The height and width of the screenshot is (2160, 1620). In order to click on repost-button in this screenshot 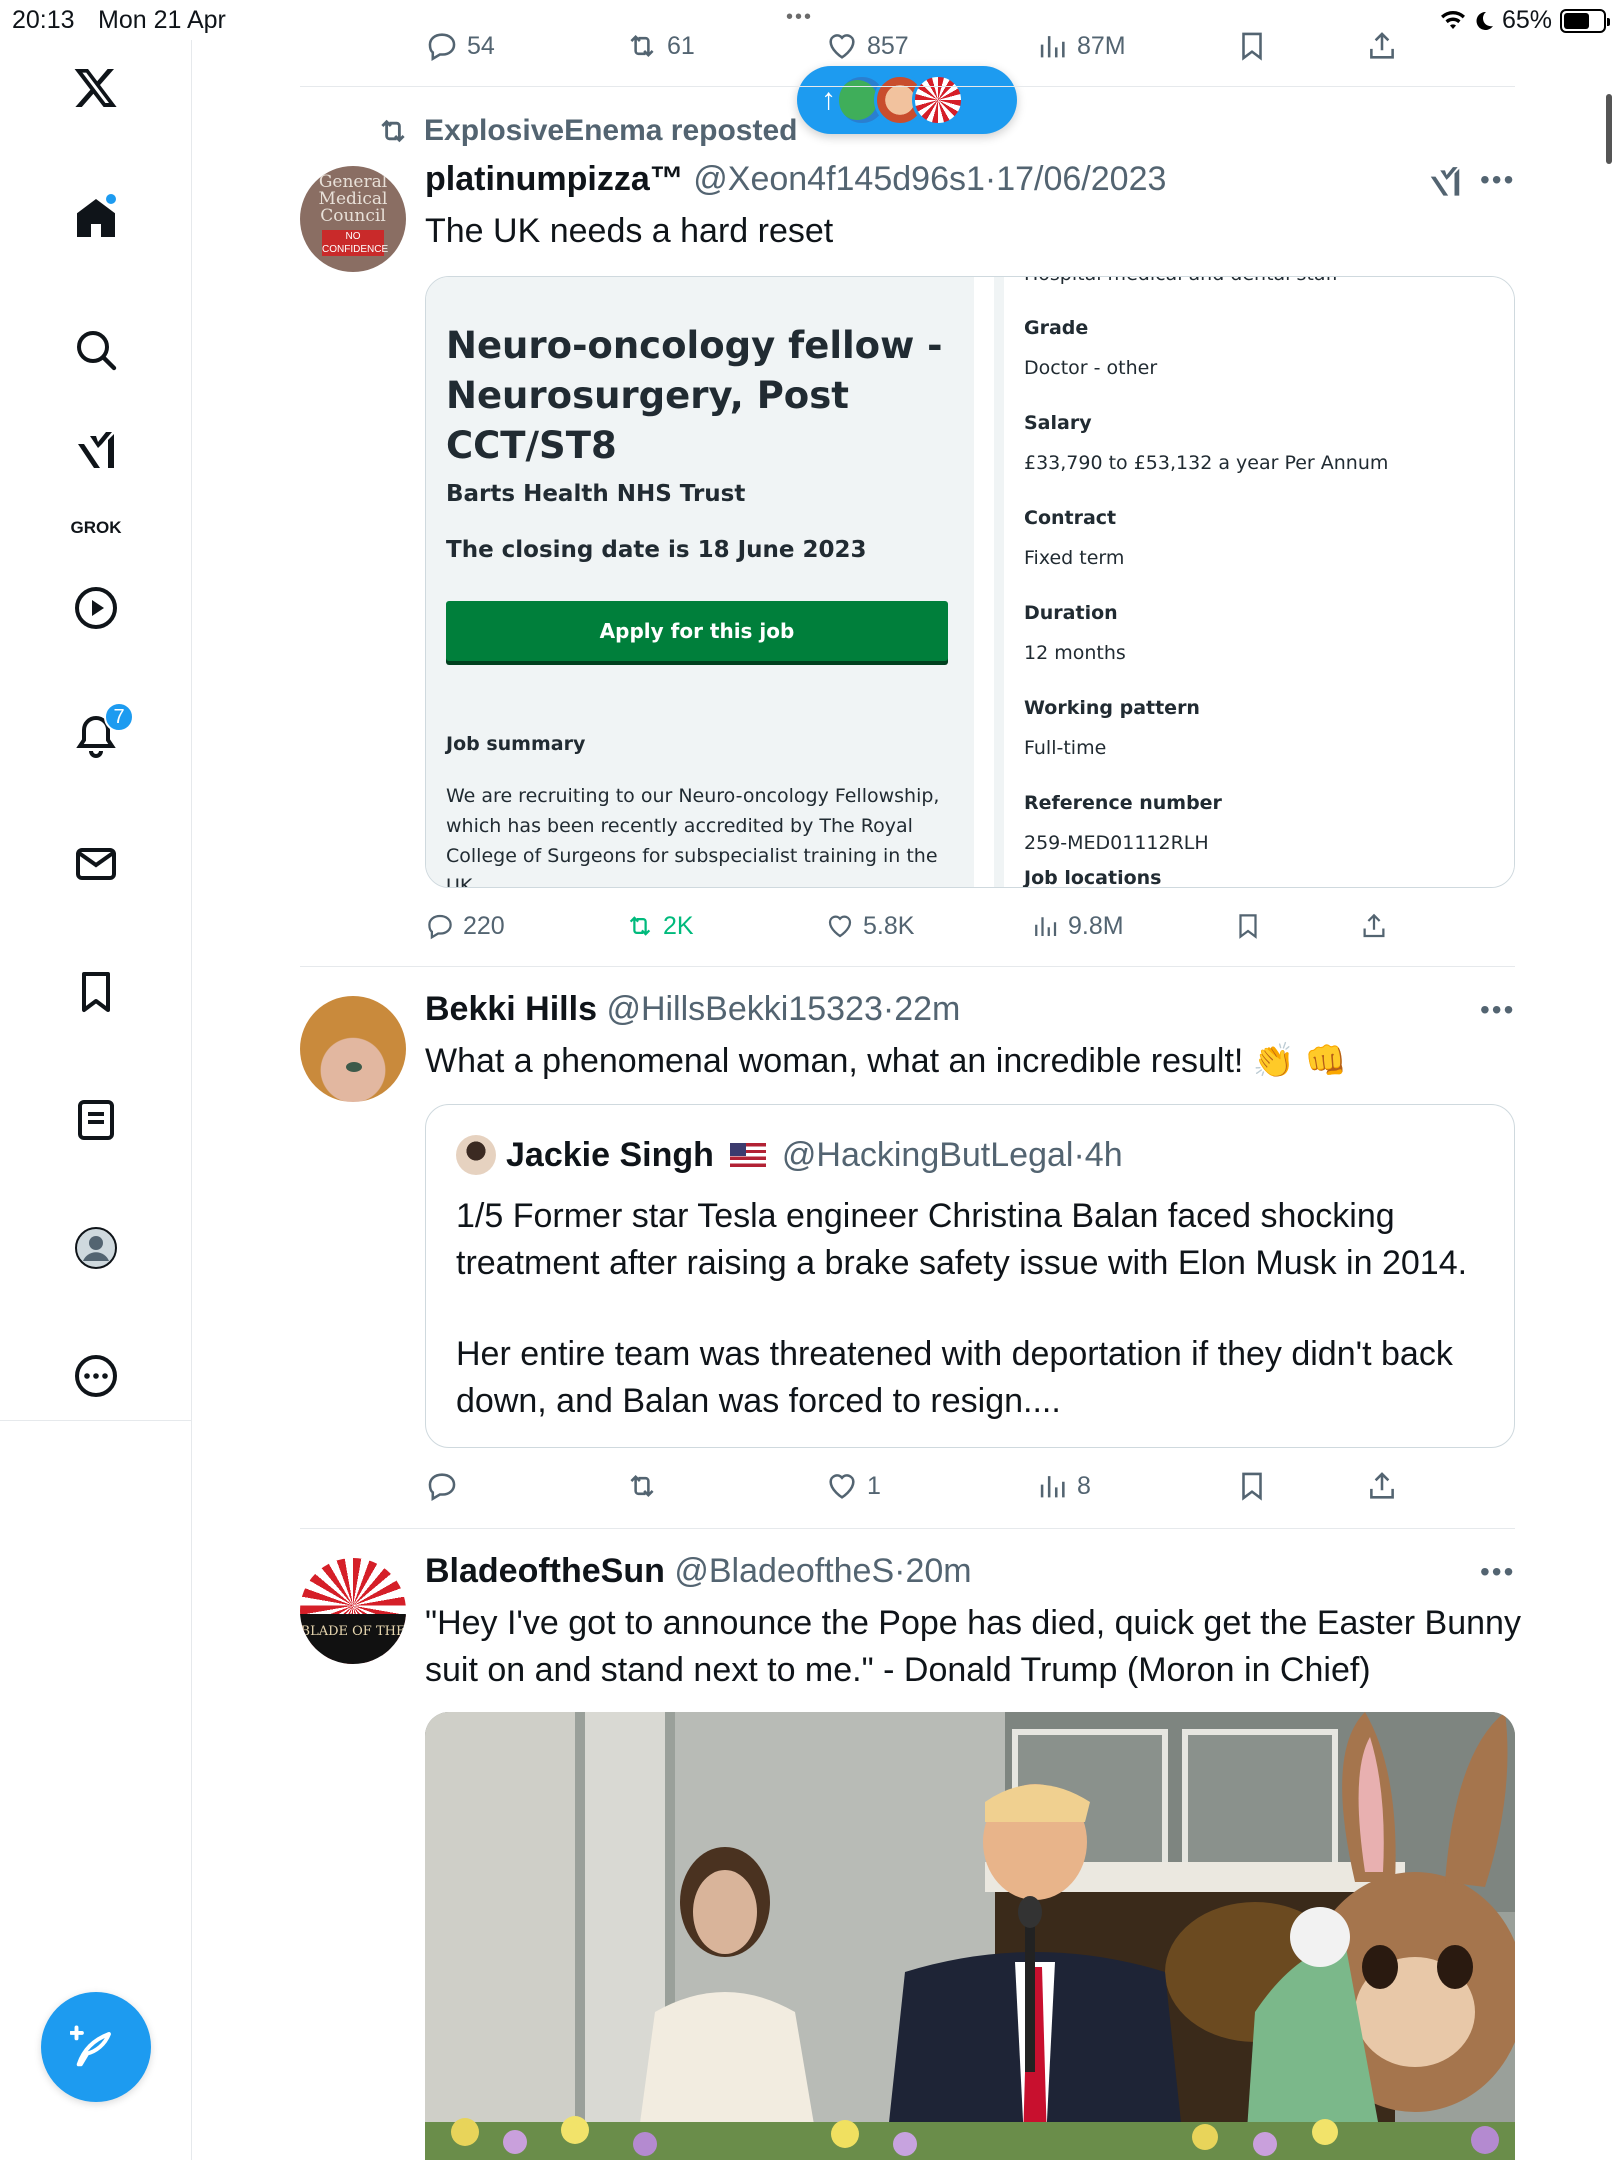, I will do `click(646, 1486)`.